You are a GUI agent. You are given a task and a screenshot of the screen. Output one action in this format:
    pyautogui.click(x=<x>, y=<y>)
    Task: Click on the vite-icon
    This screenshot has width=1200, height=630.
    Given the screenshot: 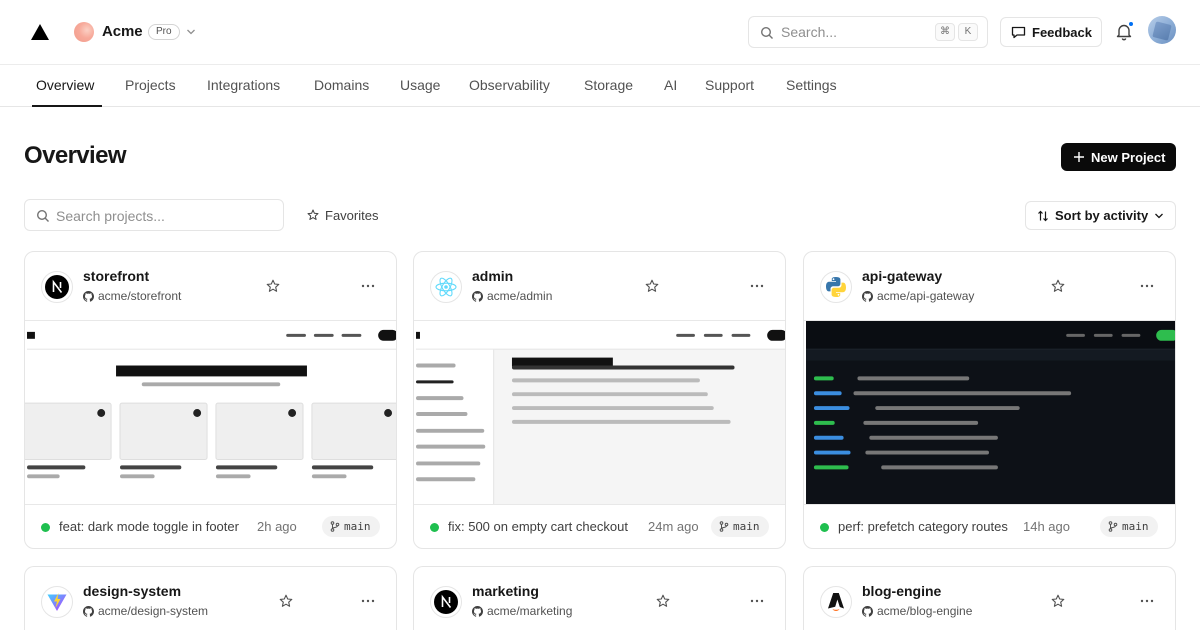 What is the action you would take?
    pyautogui.click(x=57, y=602)
    